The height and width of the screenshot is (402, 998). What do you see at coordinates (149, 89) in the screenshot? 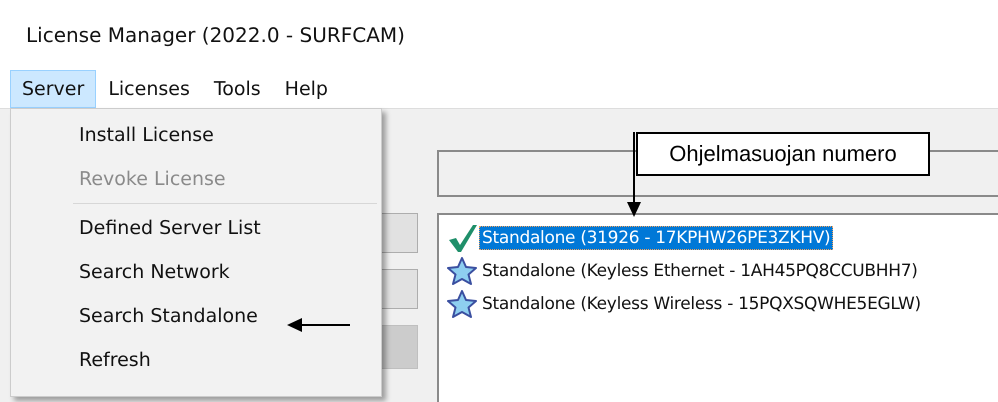
I see `menu-bar-item: Licenses` at bounding box center [149, 89].